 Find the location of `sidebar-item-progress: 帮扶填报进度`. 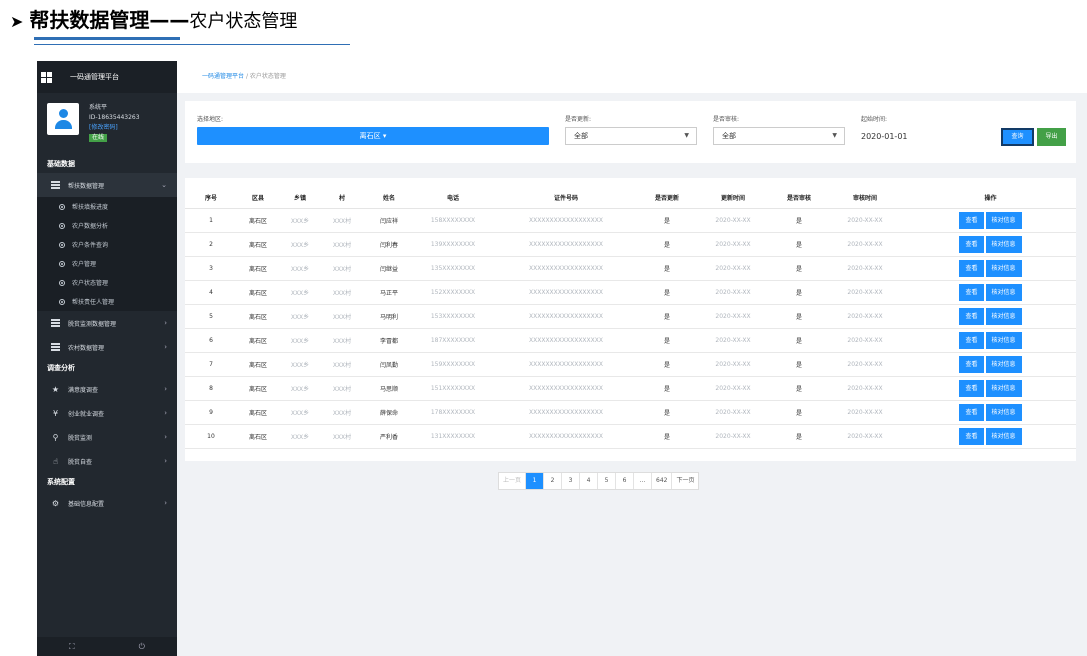

sidebar-item-progress: 帮扶填报进度 is located at coordinates (107, 206).